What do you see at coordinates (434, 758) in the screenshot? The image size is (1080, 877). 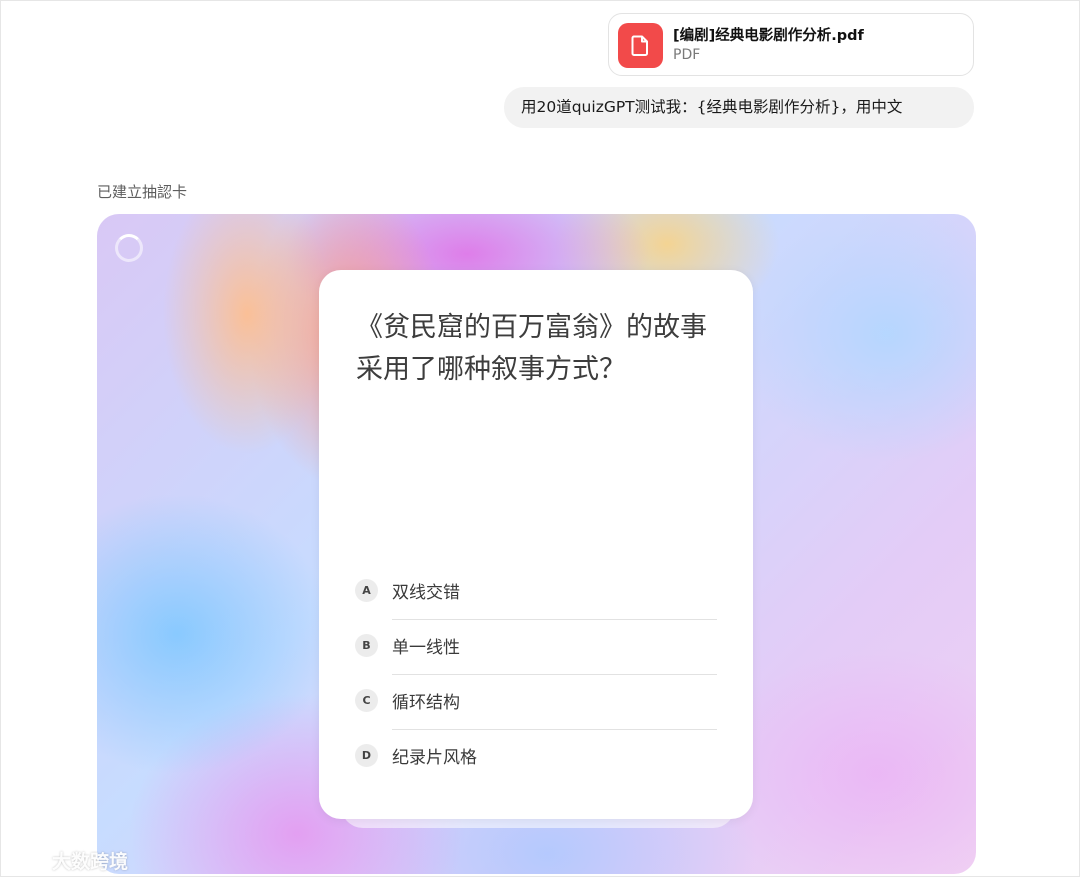 I see `option-text: 纪录片风格` at bounding box center [434, 758].